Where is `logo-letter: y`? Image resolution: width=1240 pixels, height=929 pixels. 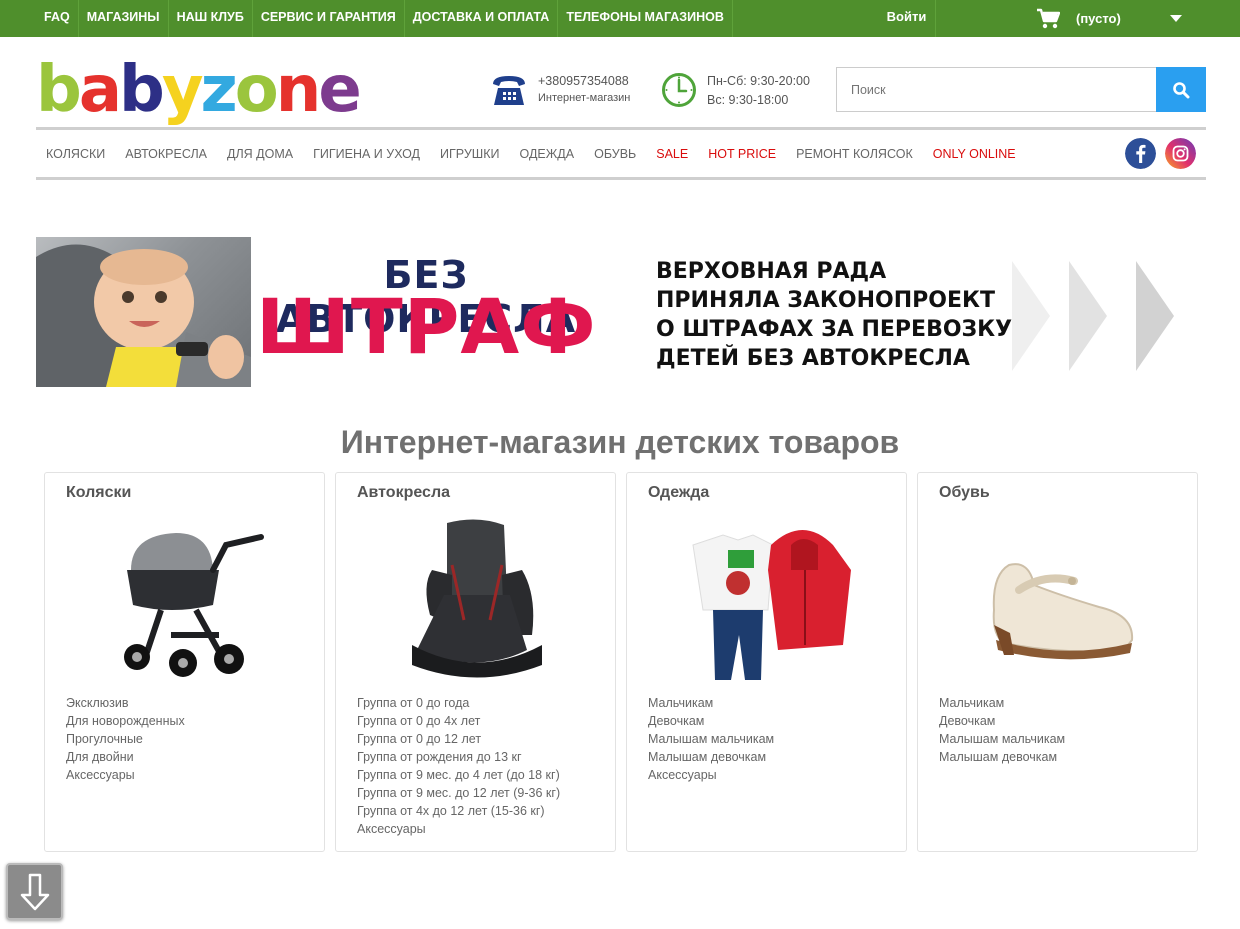 logo-letter: y is located at coordinates (182, 90).